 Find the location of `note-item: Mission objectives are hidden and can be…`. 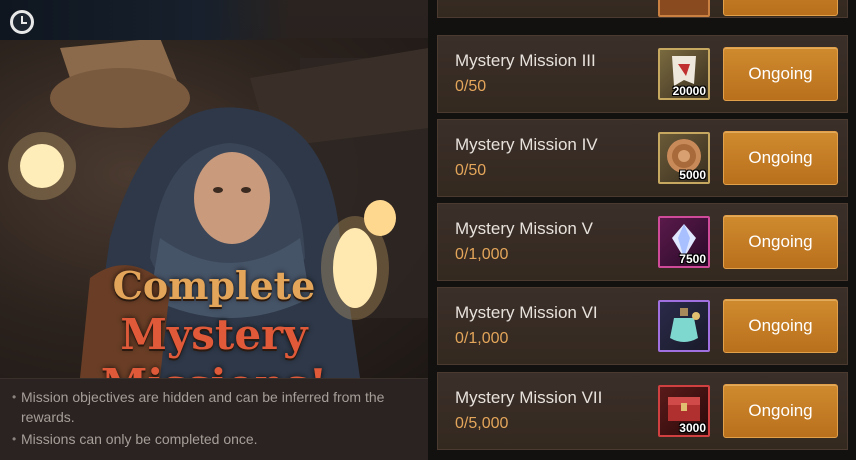

note-item: Mission objectives are hidden and can be… is located at coordinates (215, 407).